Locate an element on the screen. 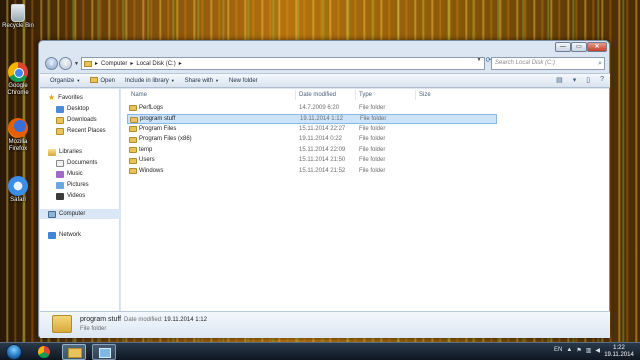  breadcrumb-computer: Computer is located at coordinates (114, 64).